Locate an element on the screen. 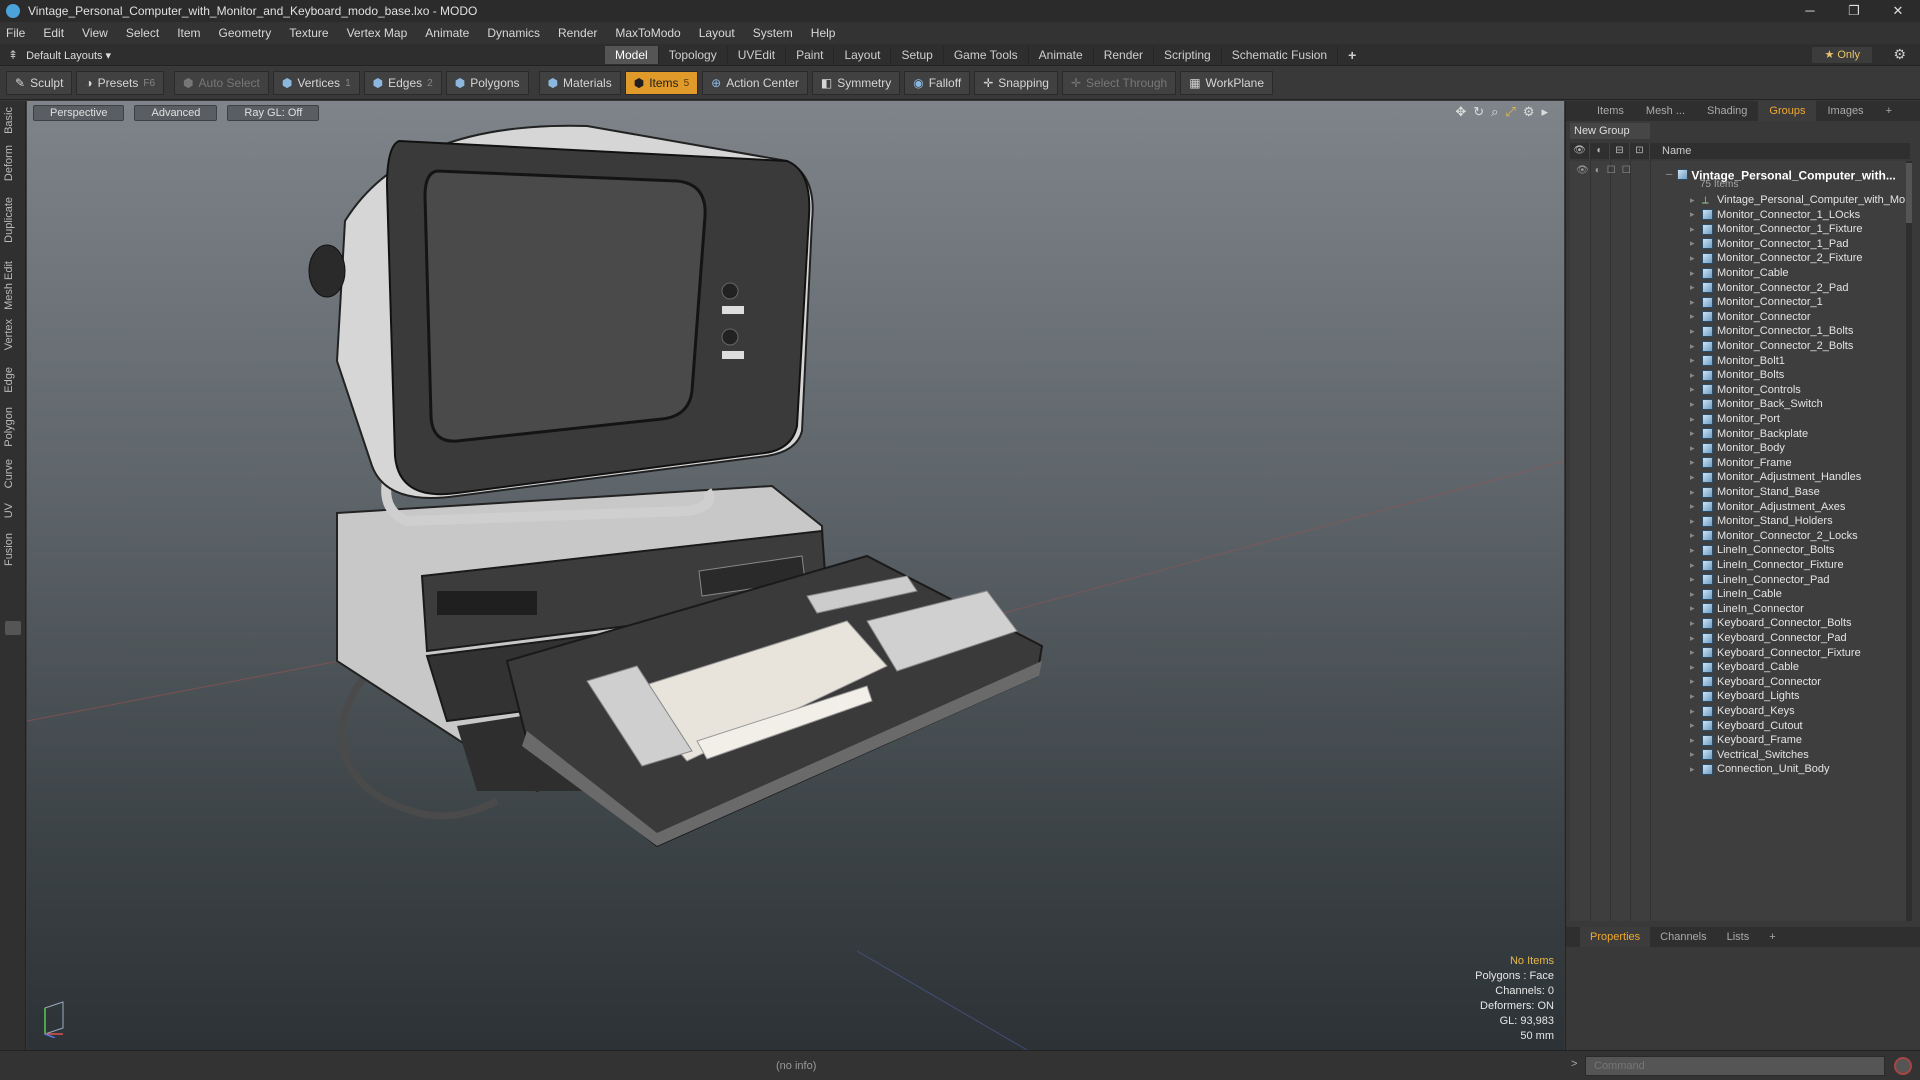 The width and height of the screenshot is (1920, 1080). falloff-button: ◉ Falloff is located at coordinates (937, 83).